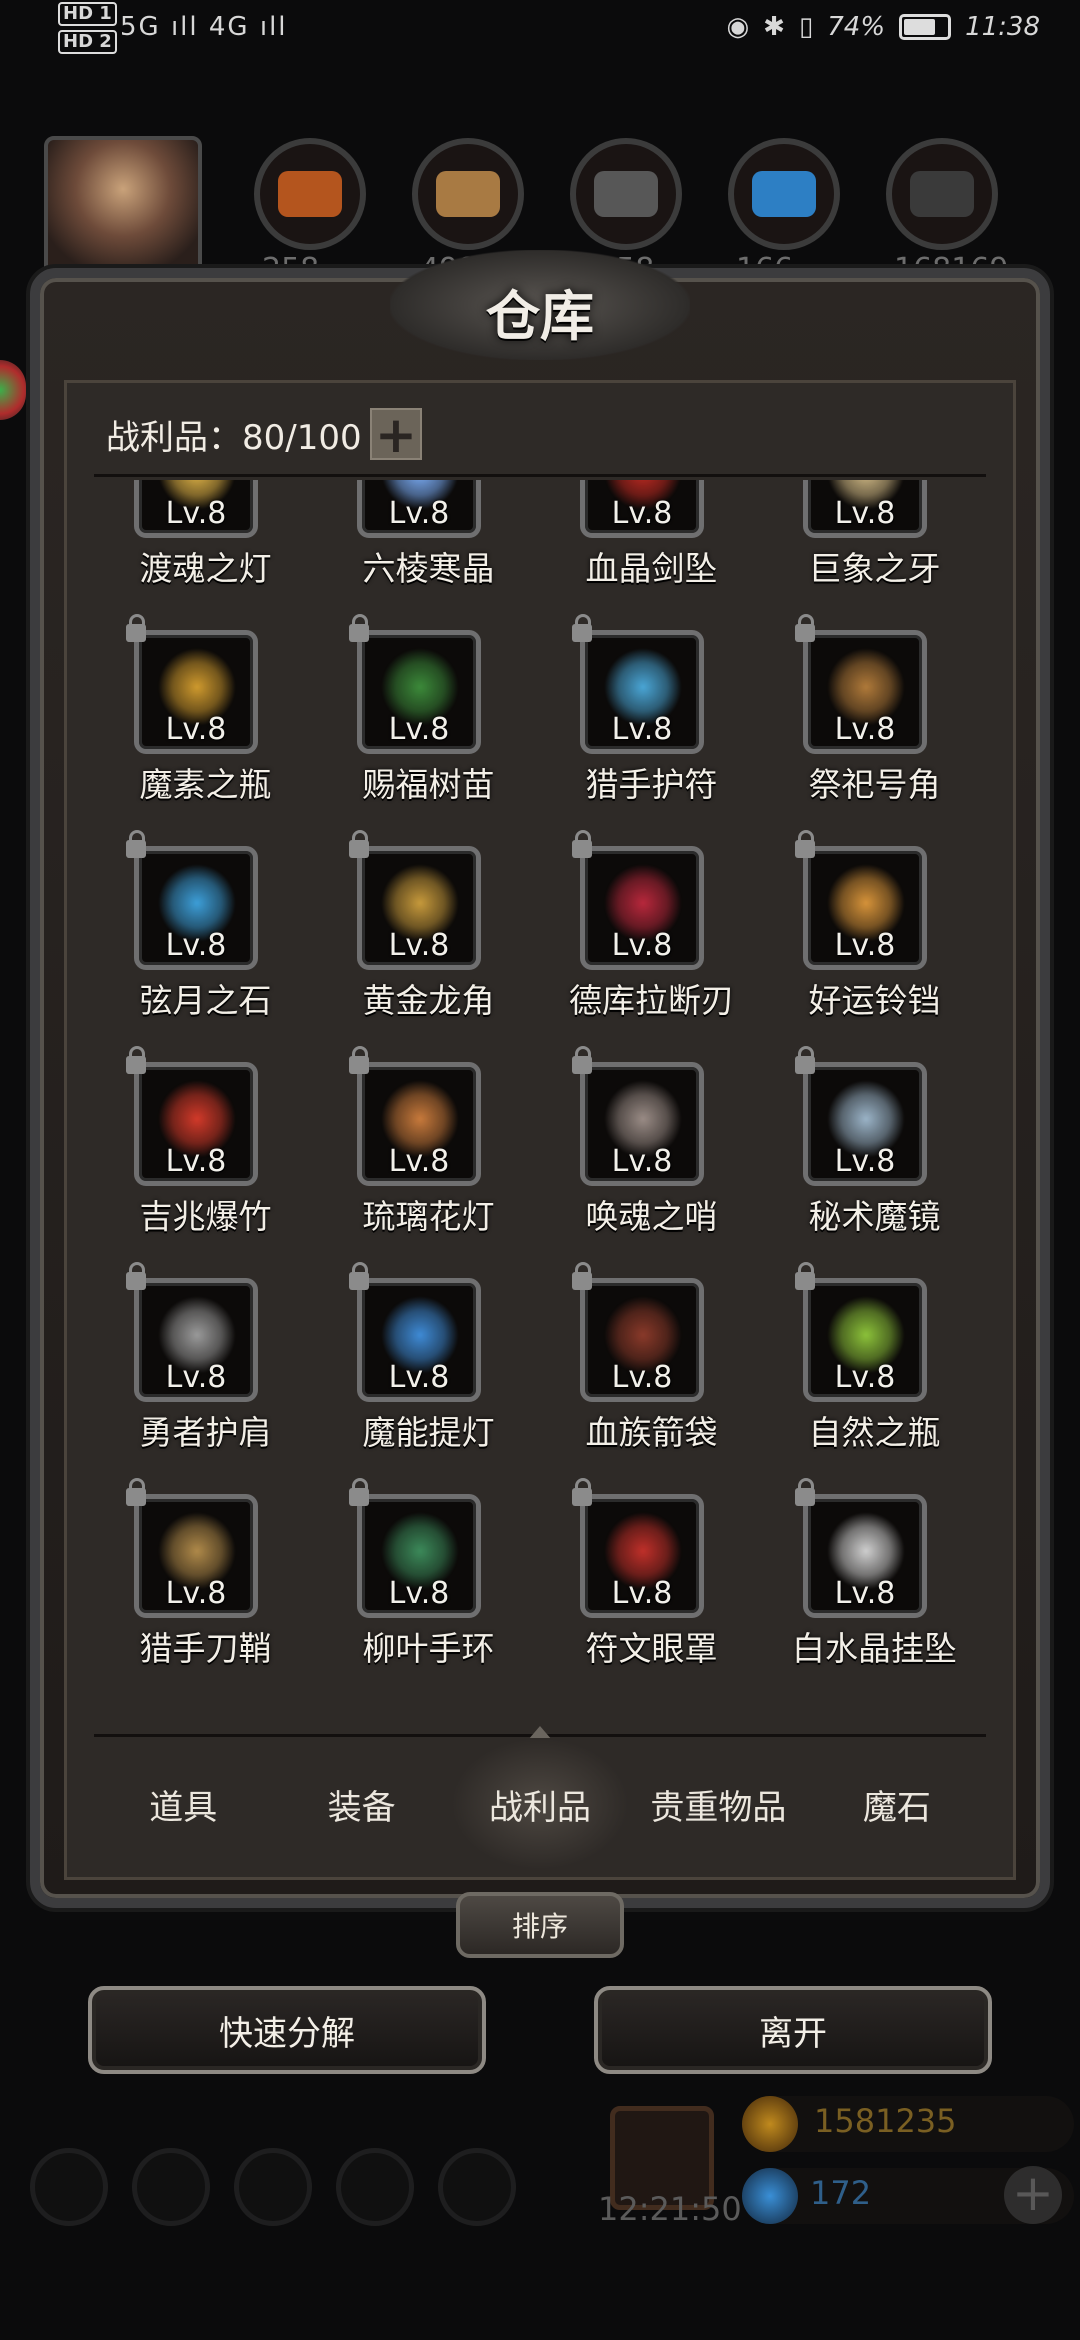 The height and width of the screenshot is (2340, 1080). I want to click on quick-decompose-button: 快速分解, so click(287, 2030).